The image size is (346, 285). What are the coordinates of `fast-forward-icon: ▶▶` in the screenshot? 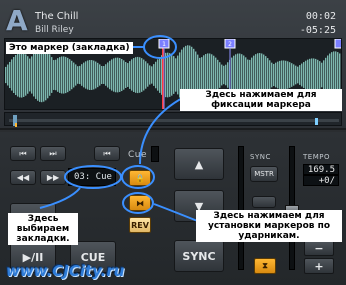 It's located at (53, 177).